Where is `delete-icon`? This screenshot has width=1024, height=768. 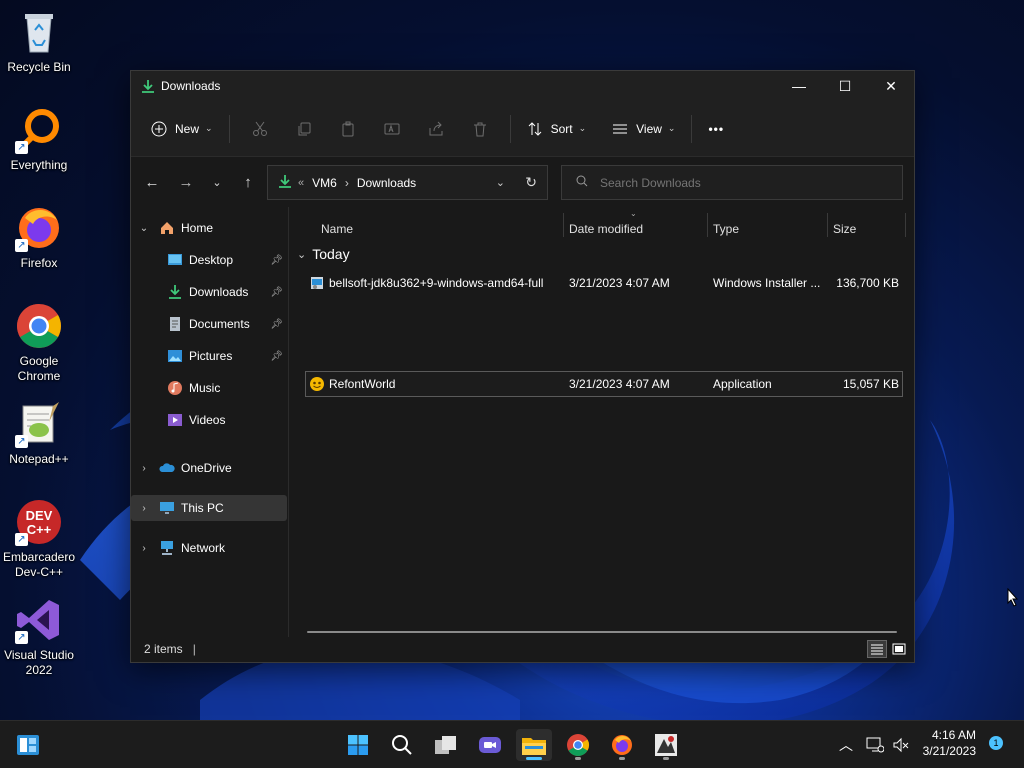
delete-icon is located at coordinates (479, 129).